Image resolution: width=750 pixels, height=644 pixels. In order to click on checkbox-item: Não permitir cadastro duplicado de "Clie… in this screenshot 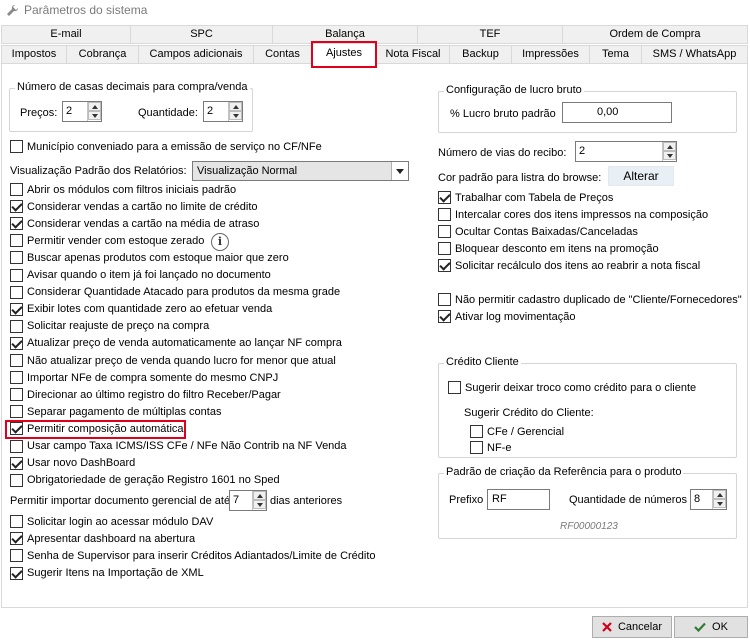, I will do `click(590, 299)`.